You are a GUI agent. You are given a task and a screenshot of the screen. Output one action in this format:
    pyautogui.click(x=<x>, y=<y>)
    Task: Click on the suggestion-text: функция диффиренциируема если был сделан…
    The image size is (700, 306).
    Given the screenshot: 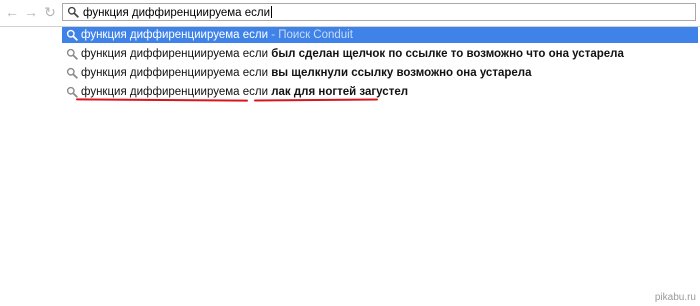 What is the action you would take?
    pyautogui.click(x=352, y=54)
    